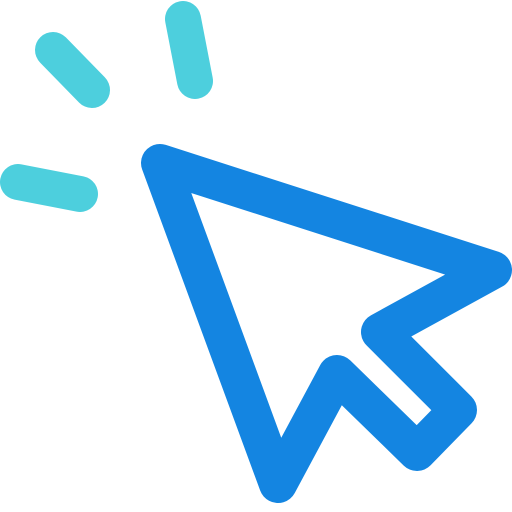 Image resolution: width=512 pixels, height=512 pixels. What do you see at coordinates (72, 70) in the screenshot?
I see `click-ray-upper-left` at bounding box center [72, 70].